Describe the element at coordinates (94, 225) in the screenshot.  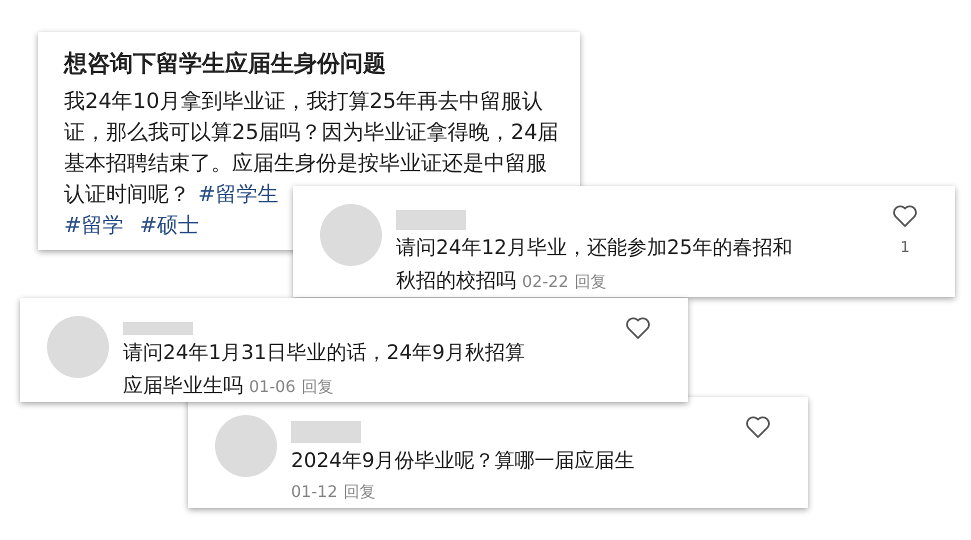
I see `hashtag-link: #留学` at that location.